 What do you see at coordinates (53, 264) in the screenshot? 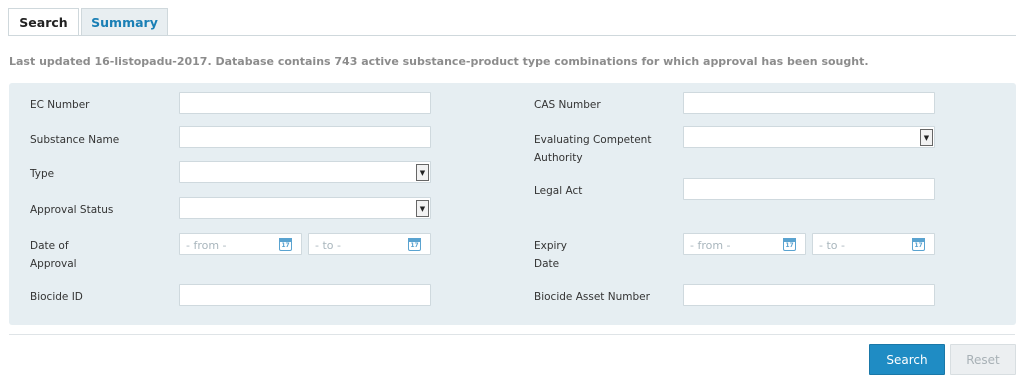
I see `date-of-approval-label-line2: Approval` at bounding box center [53, 264].